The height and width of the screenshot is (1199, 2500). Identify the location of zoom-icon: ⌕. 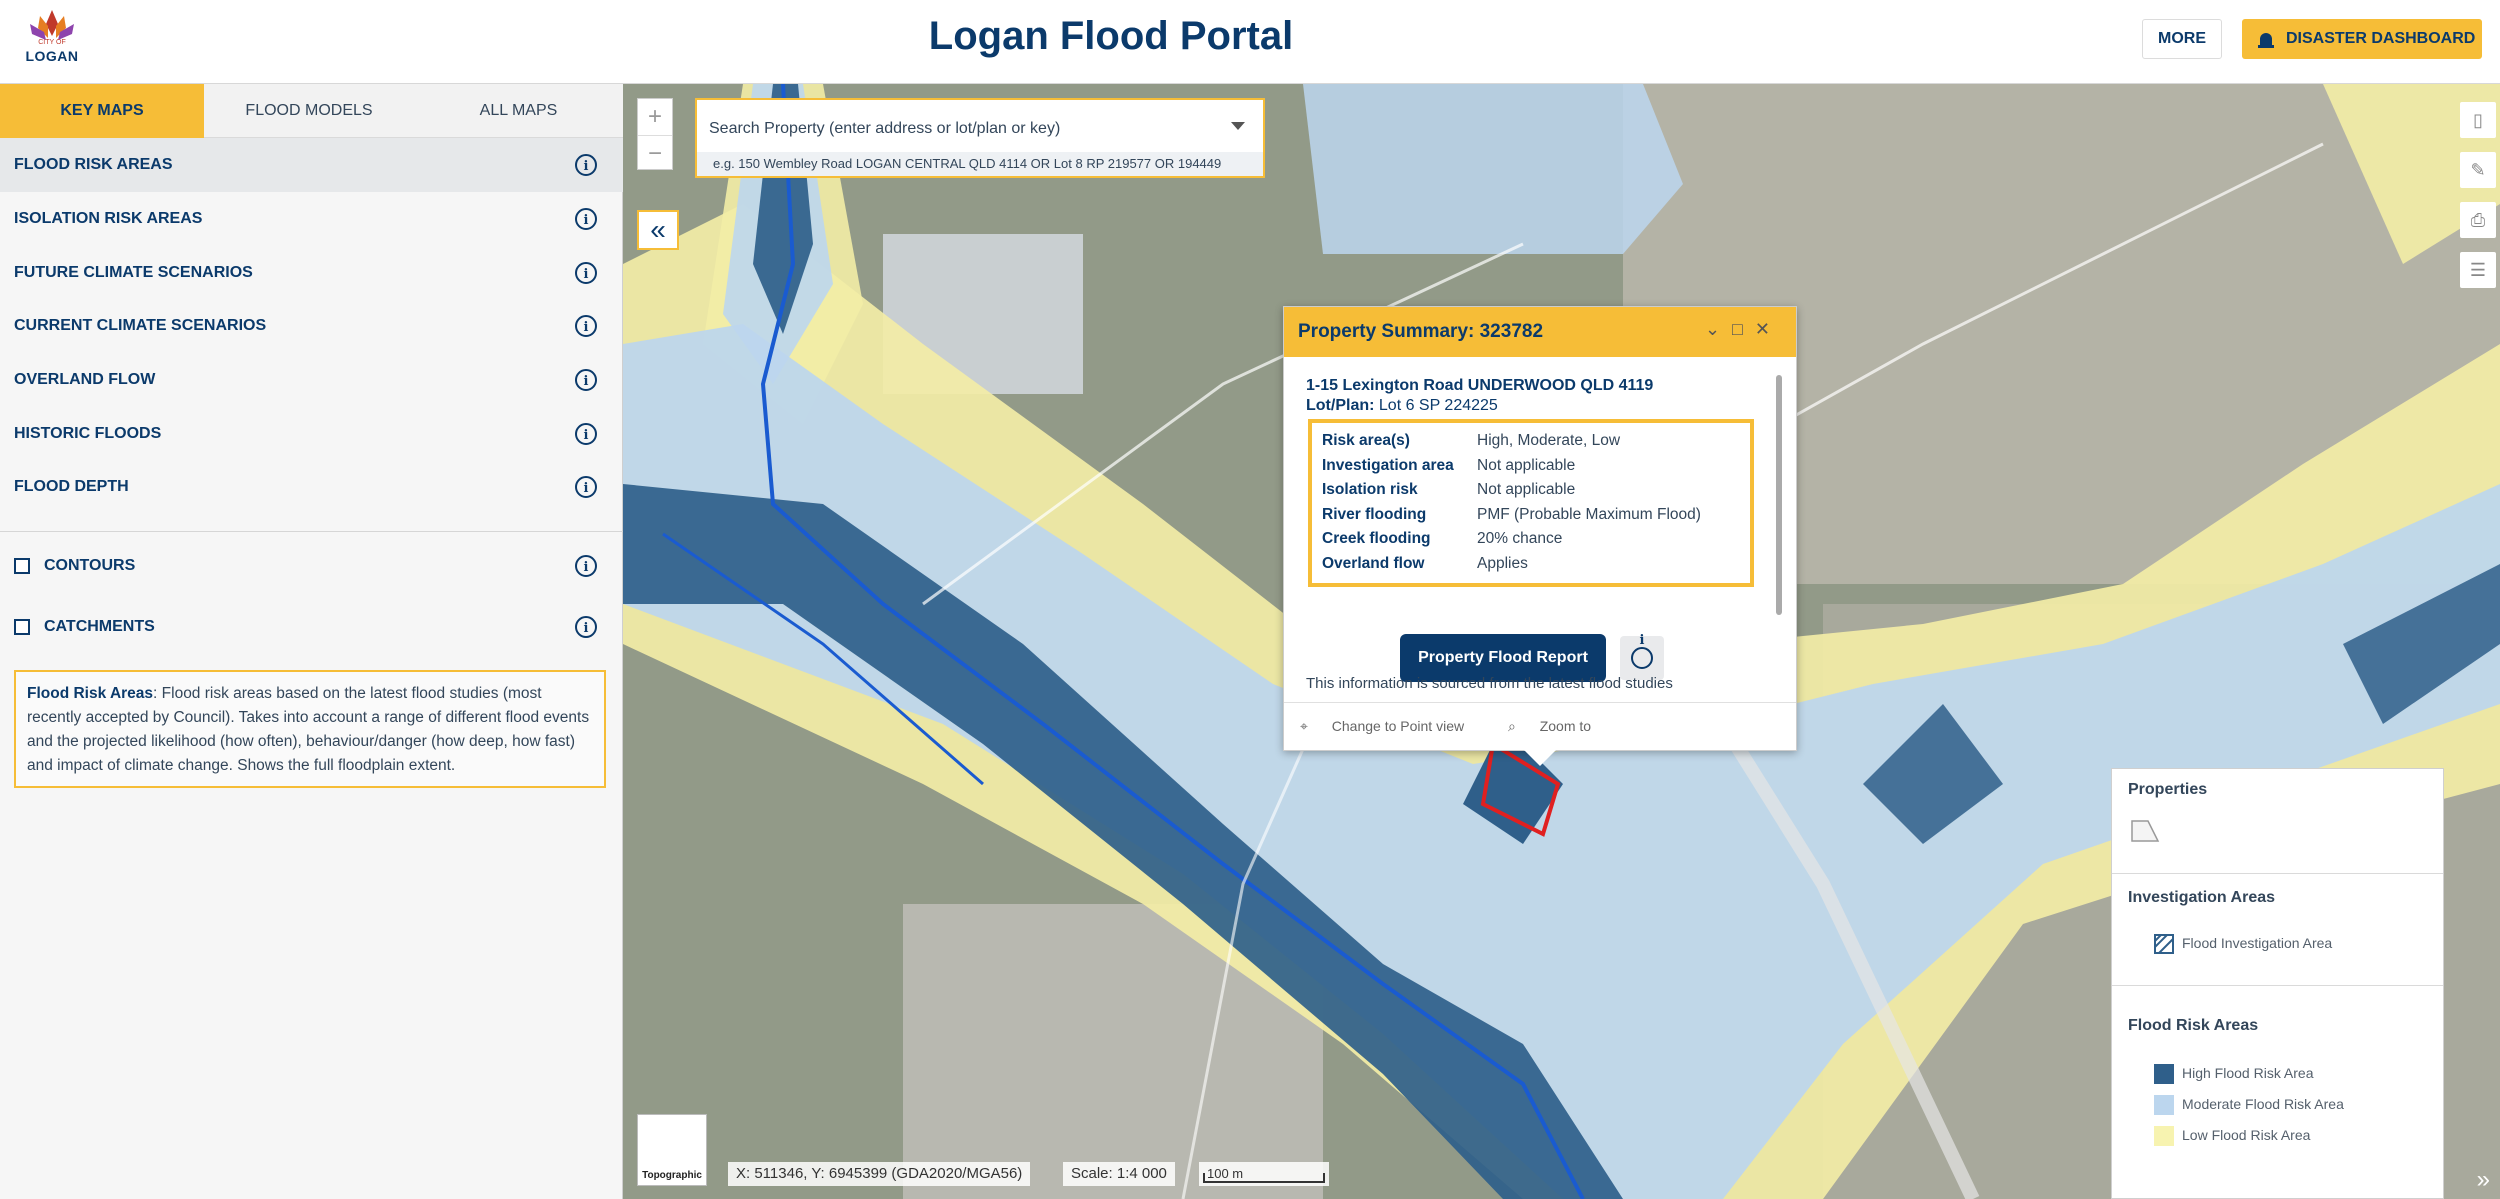
(1511, 726).